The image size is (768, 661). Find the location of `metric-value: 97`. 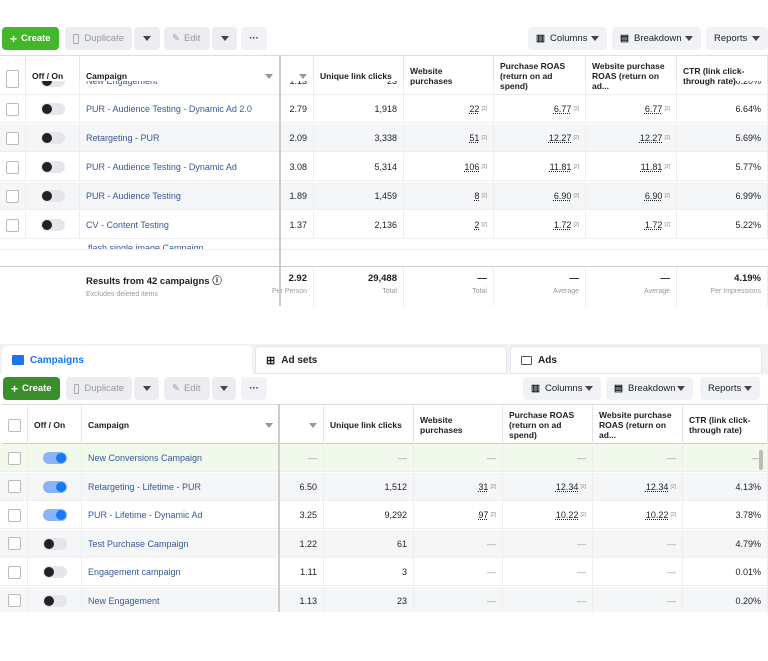

metric-value: 97 is located at coordinates (483, 515).